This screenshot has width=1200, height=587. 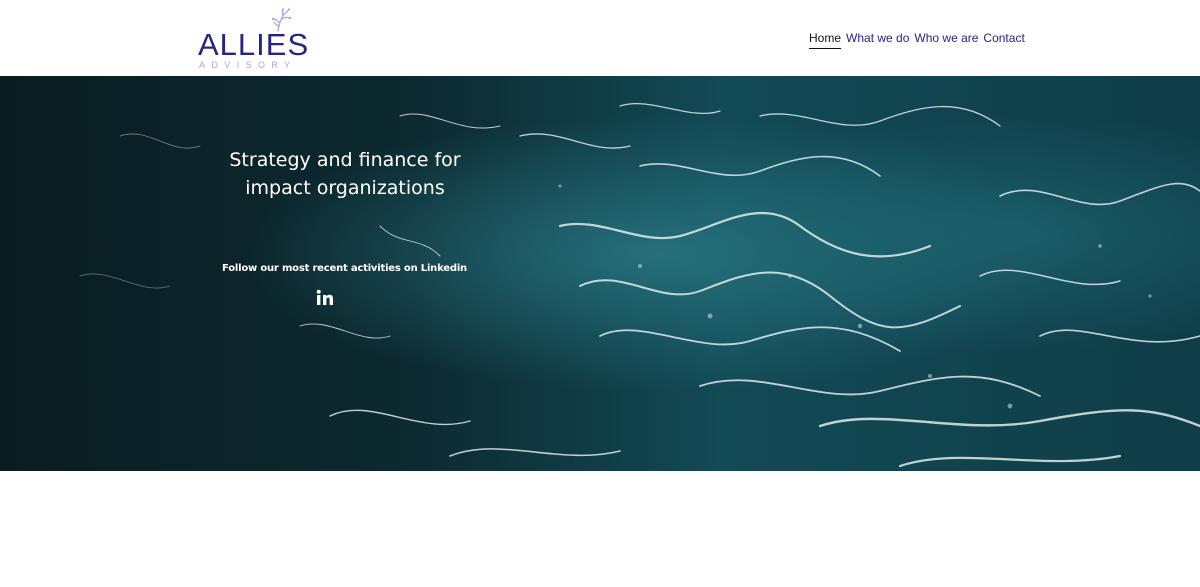 What do you see at coordinates (254, 44) in the screenshot?
I see `logo-wordmark: ALLIES` at bounding box center [254, 44].